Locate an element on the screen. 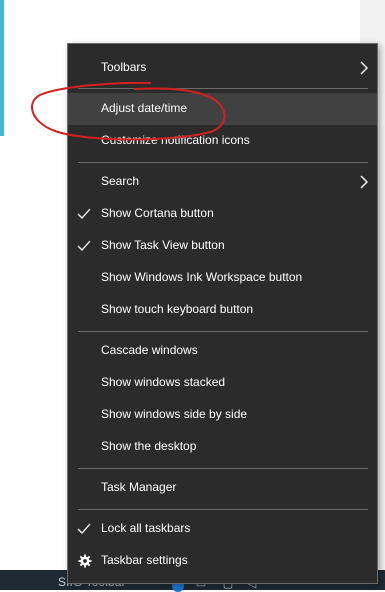 This screenshot has height=592, width=385. menu-item-cascade-windows: Cascade windows is located at coordinates (222, 351).